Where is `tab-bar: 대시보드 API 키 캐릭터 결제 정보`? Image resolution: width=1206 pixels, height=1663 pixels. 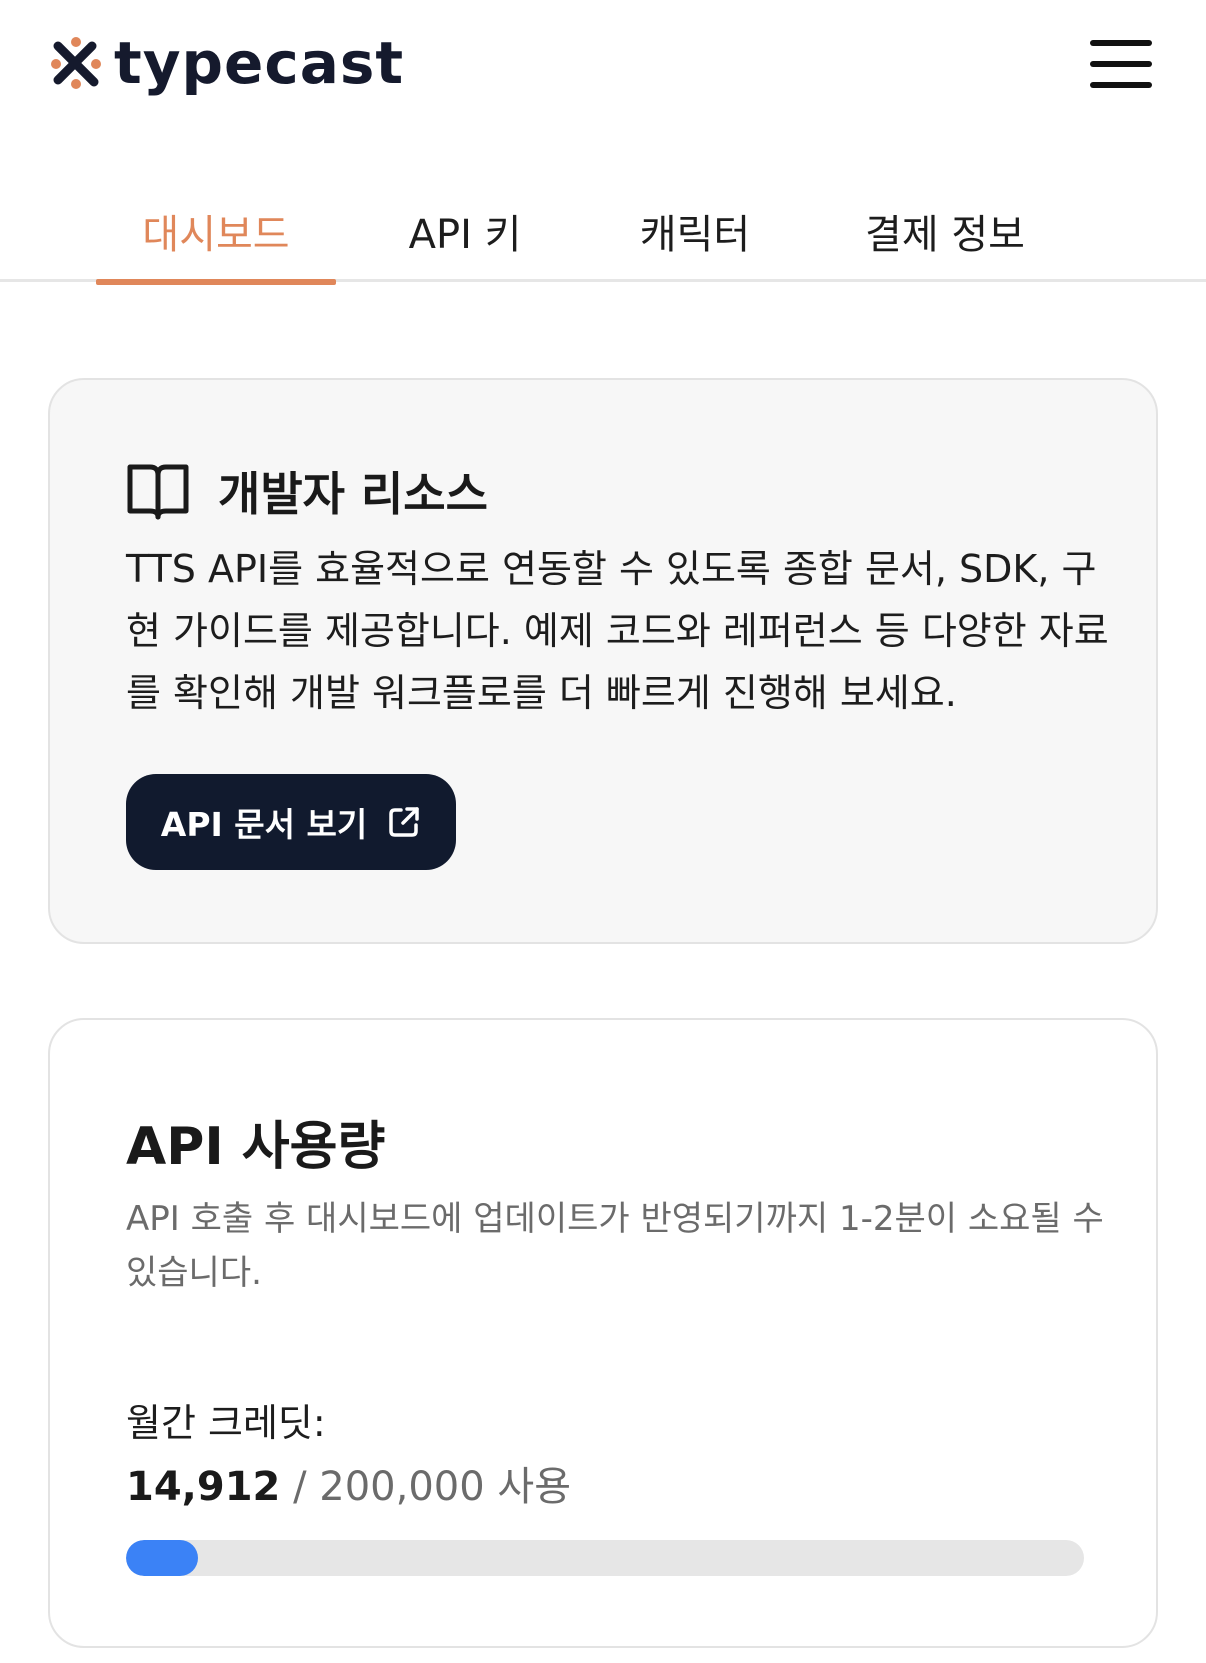 tab-bar: 대시보드 API 키 캐릭터 결제 정보 is located at coordinates (603, 232).